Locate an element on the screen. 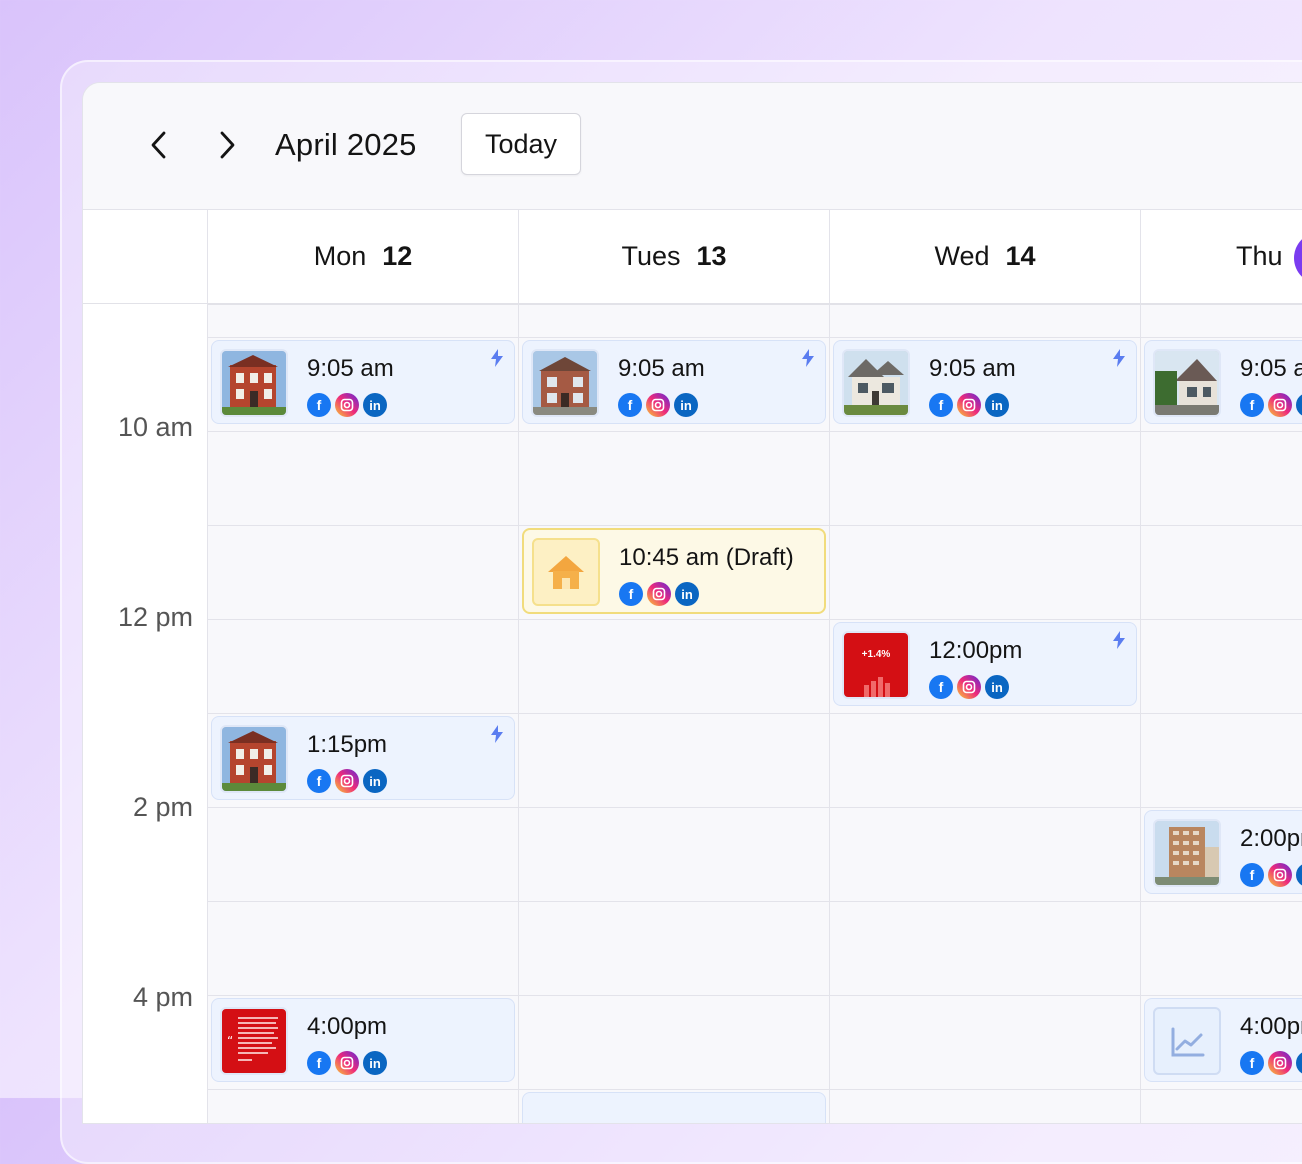 The image size is (1302, 1164). day-name: Tues is located at coordinates (651, 256).